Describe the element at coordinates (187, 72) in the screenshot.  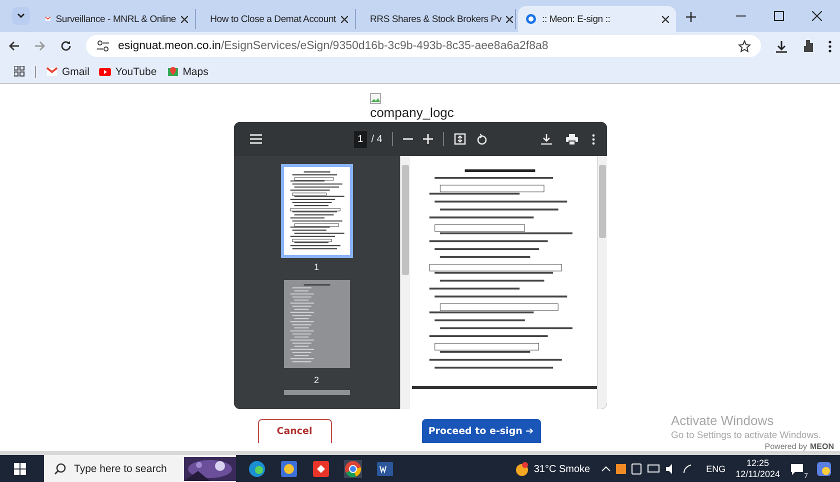
I see `bookmark: Maps` at that location.